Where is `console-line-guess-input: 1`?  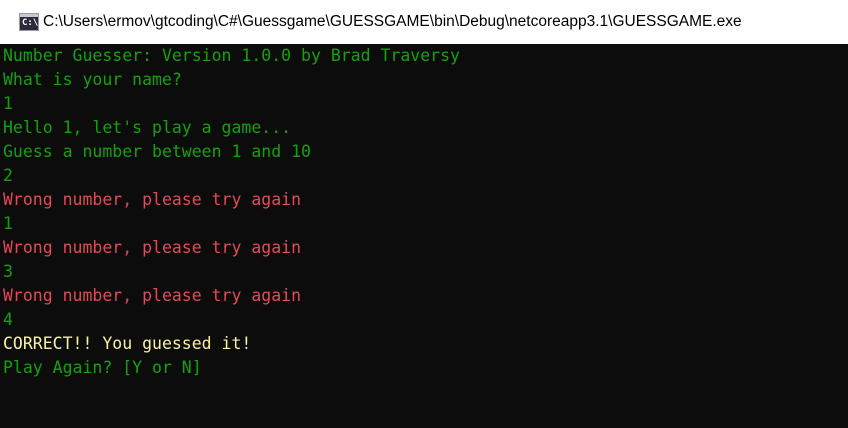 console-line-guess-input: 1 is located at coordinates (8, 223).